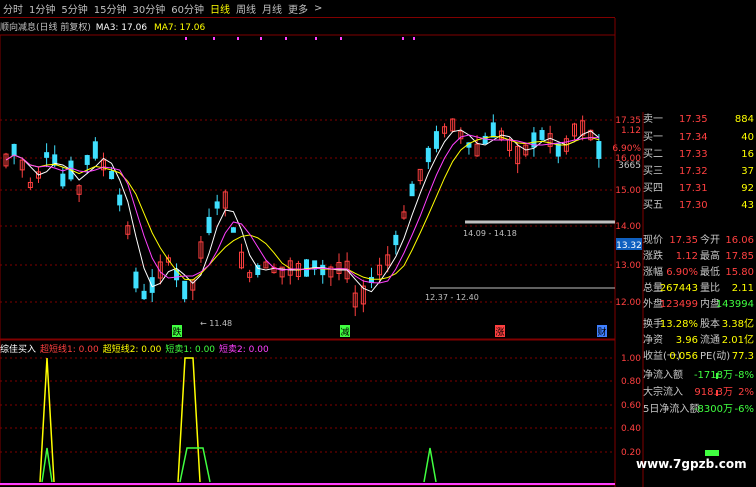 The height and width of the screenshot is (487, 756). Describe the element at coordinates (631, 131) in the screenshot. I see `change-axis-label: 1.12` at that location.